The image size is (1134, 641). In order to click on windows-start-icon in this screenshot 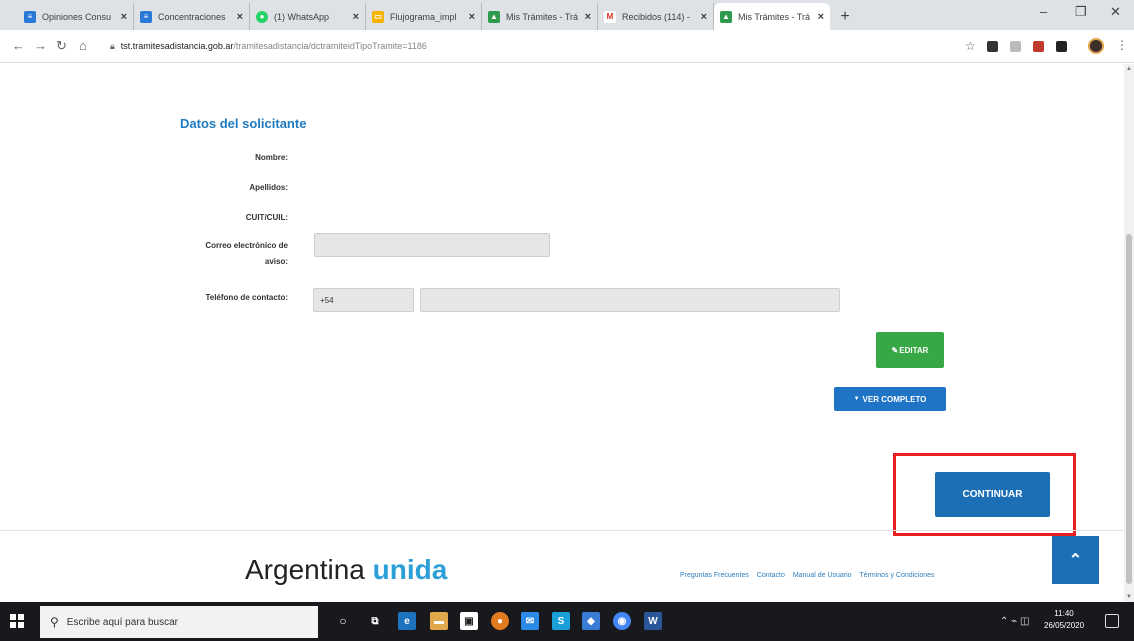, I will do `click(17, 621)`.